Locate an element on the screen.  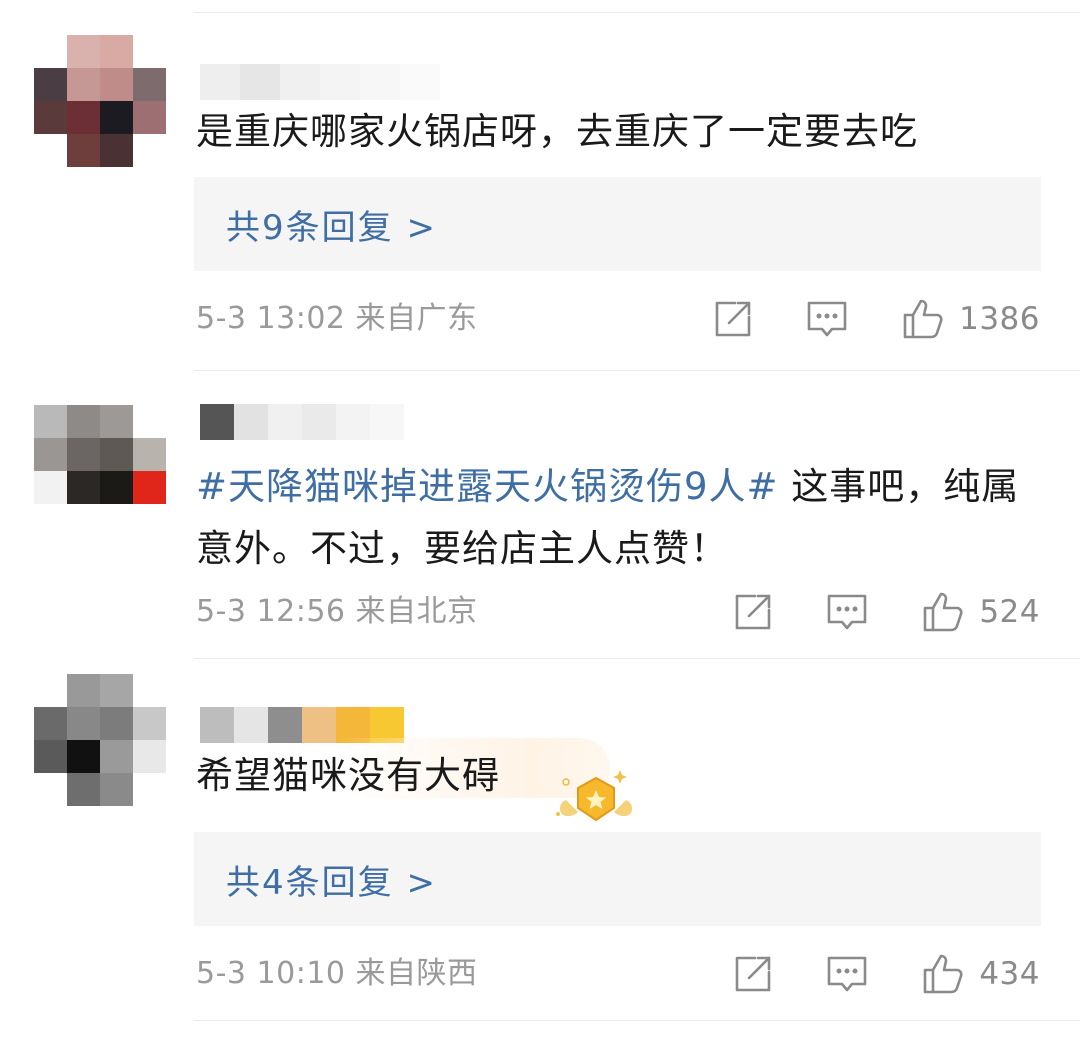
comment-actions: 1386 is located at coordinates (875, 319).